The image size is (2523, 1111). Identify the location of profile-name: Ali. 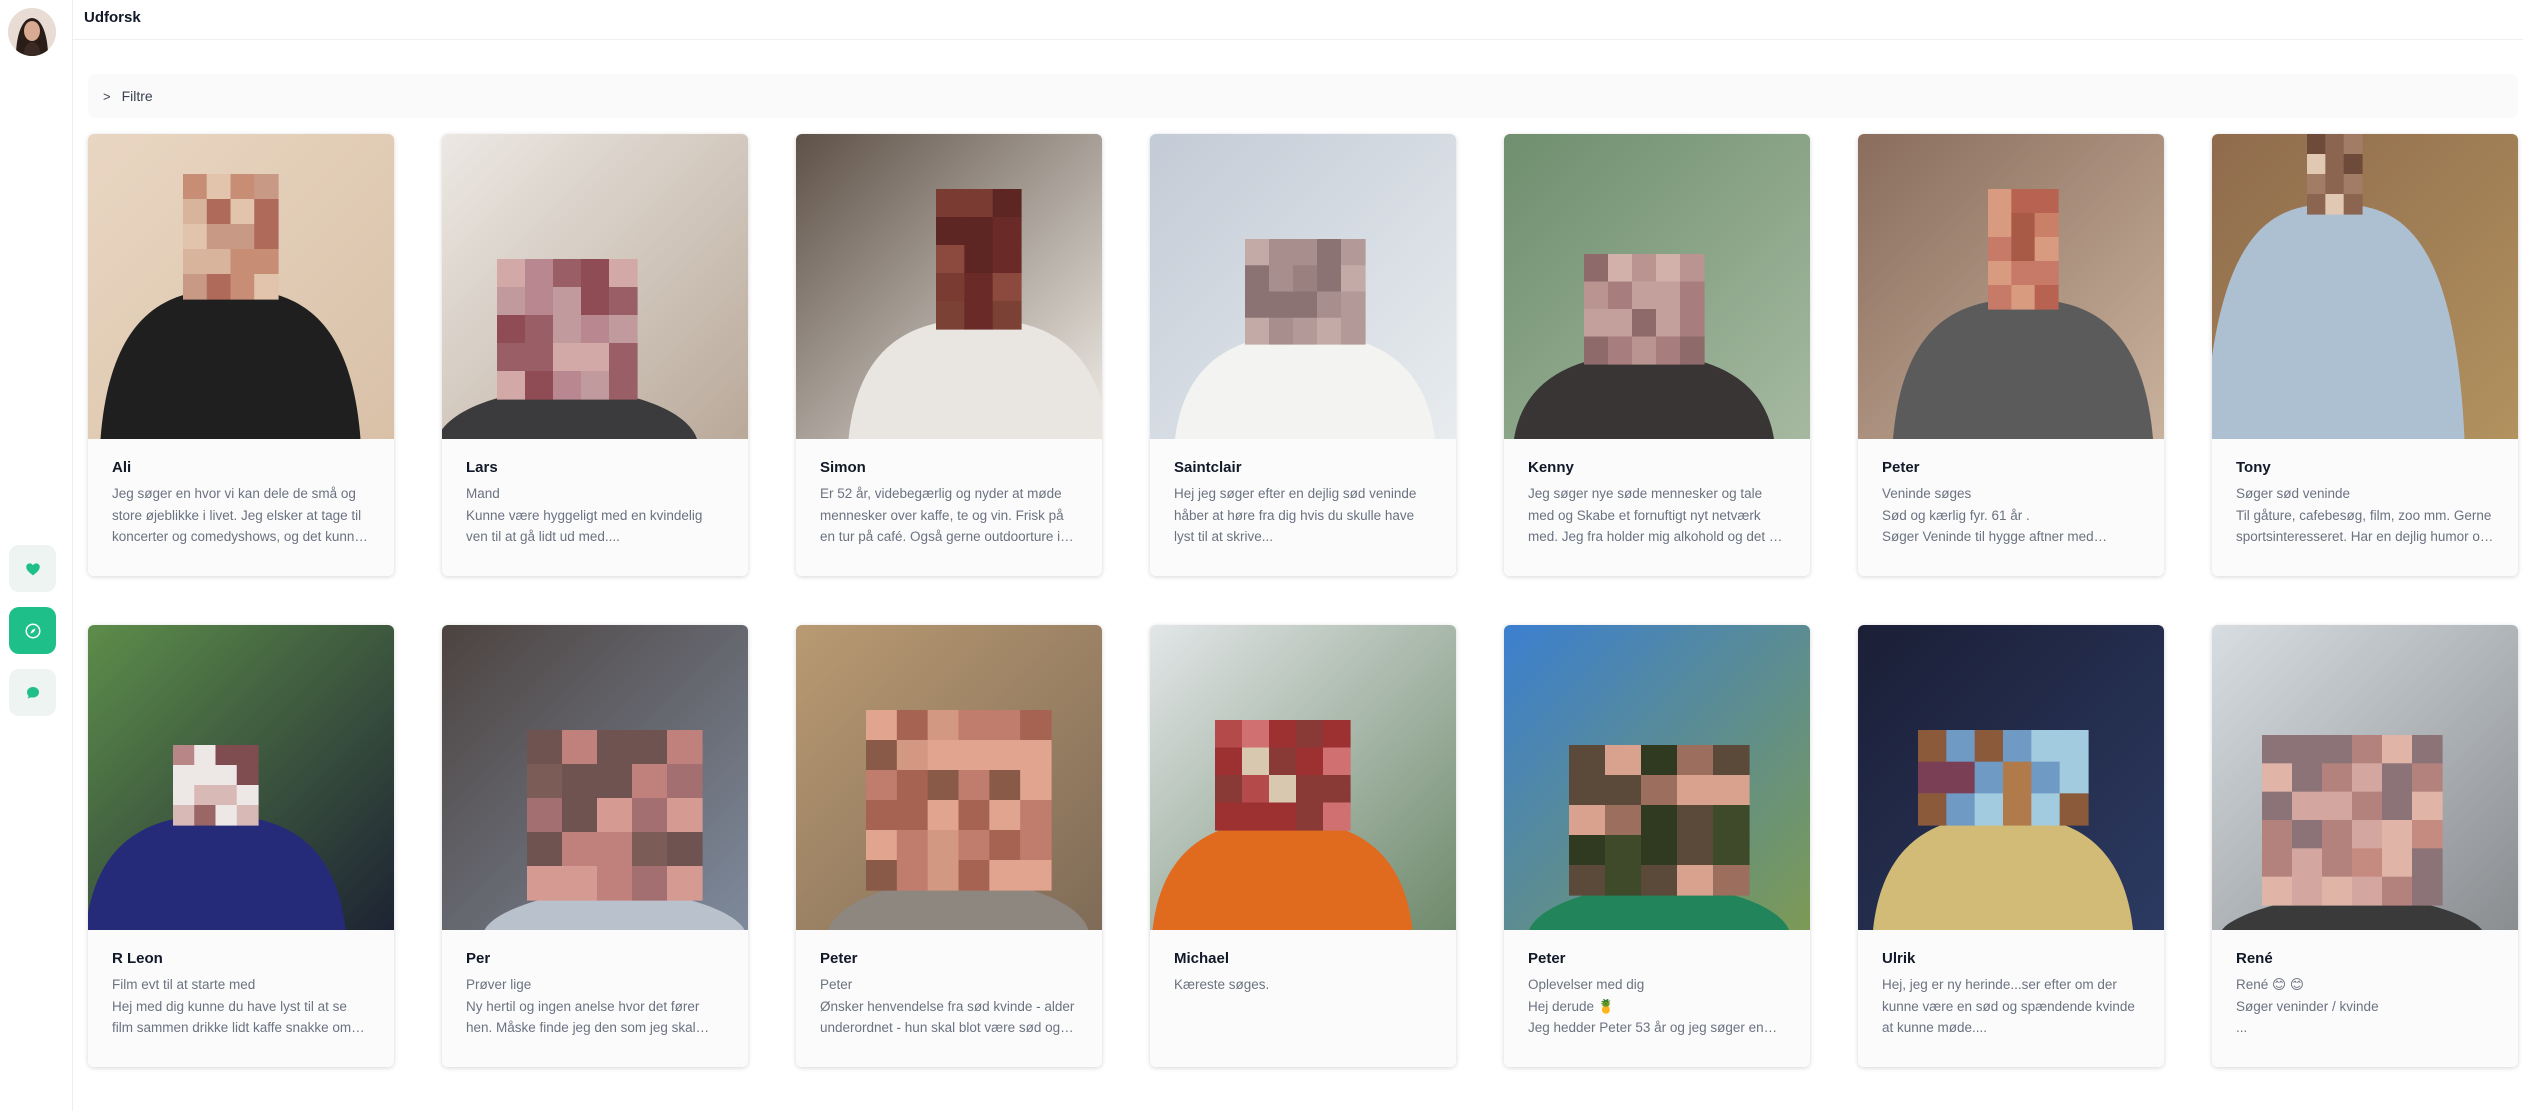
(122, 467).